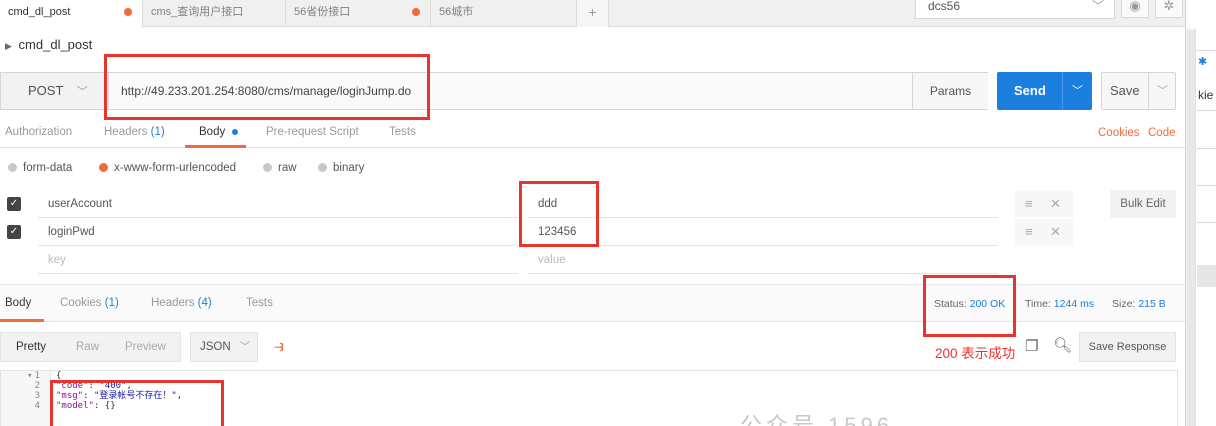  I want to click on method-select: POST ﹀, so click(55, 91).